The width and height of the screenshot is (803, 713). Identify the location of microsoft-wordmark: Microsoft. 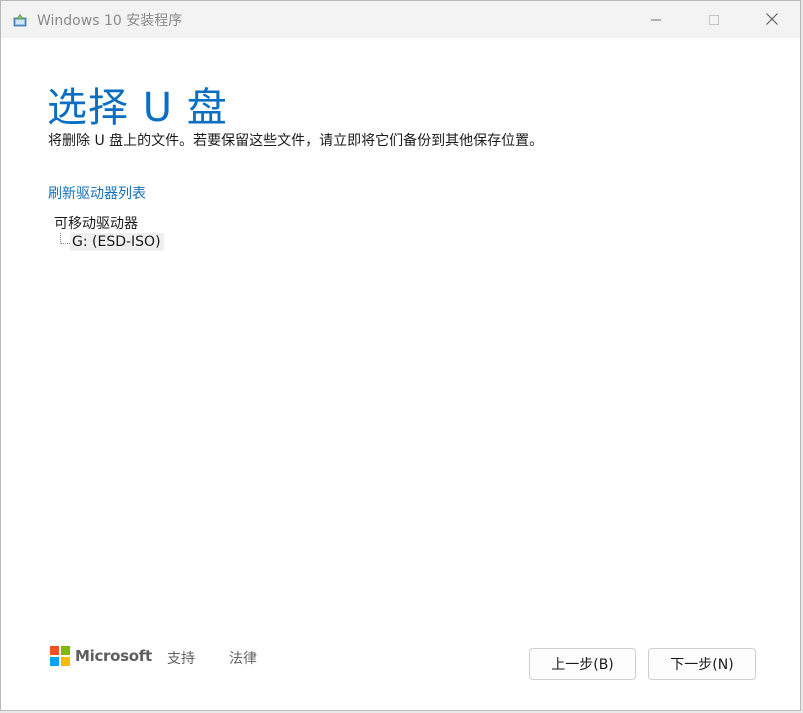
(113, 656).